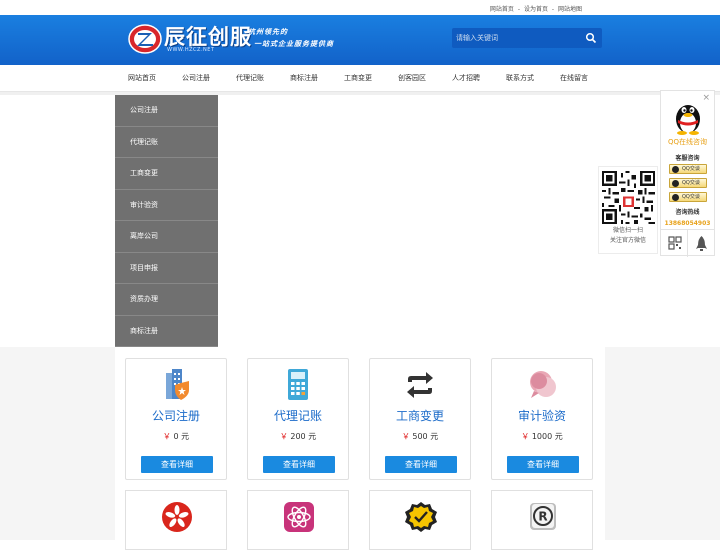 The height and width of the screenshot is (550, 720). What do you see at coordinates (419, 416) in the screenshot?
I see `service-title: 工商变更` at bounding box center [419, 416].